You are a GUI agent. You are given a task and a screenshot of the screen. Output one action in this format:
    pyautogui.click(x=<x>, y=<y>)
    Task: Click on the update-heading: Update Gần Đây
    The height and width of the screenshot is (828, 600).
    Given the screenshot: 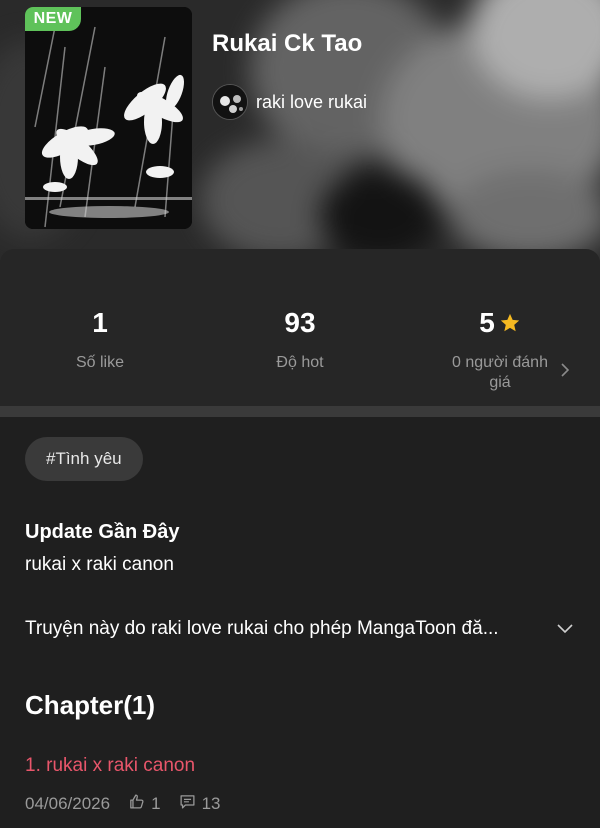 What is the action you would take?
    pyautogui.click(x=102, y=532)
    